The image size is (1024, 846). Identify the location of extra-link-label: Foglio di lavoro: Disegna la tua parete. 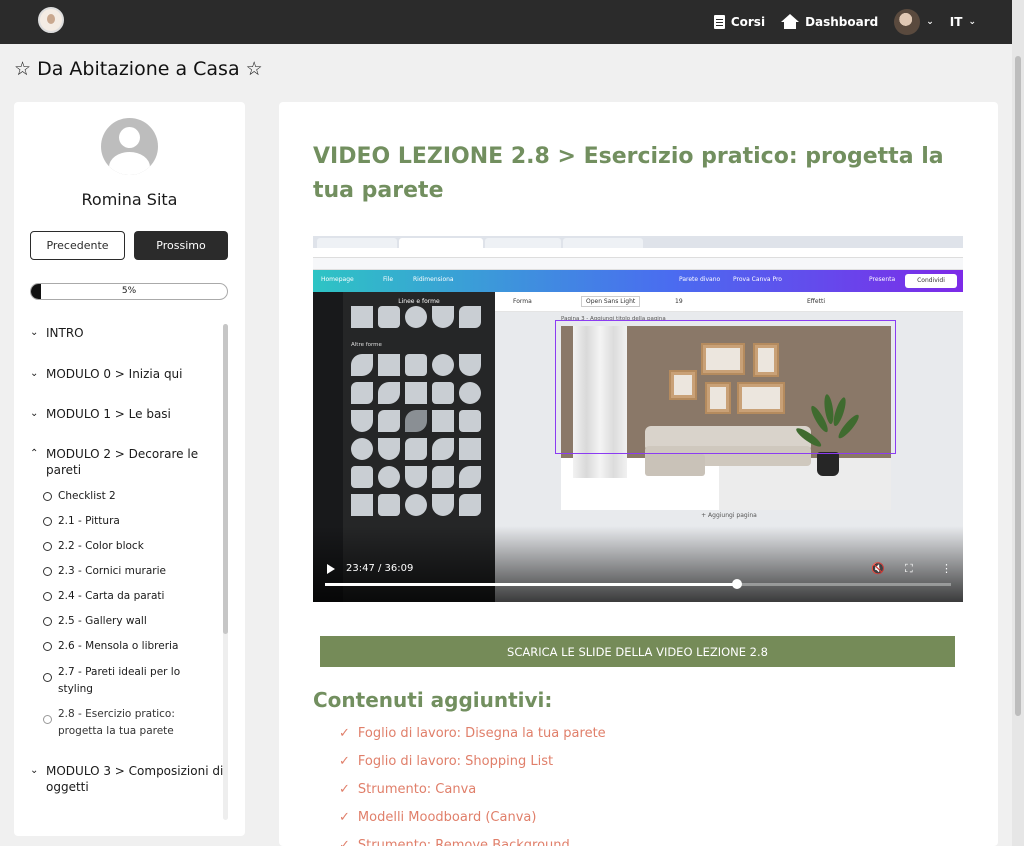
(481, 733).